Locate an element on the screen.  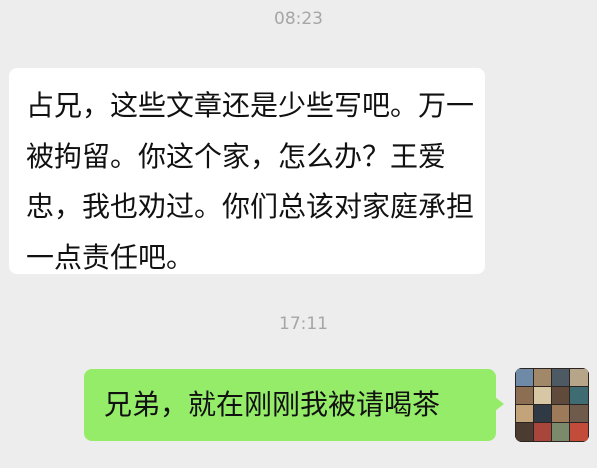
message-timestamp: 17:11 is located at coordinates (303, 324).